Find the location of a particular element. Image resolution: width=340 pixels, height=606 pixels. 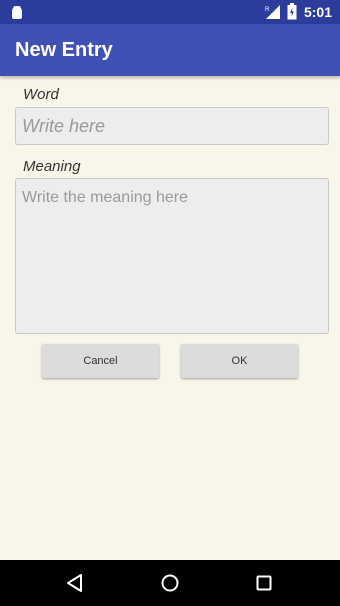

navigation-bar is located at coordinates (170, 583).